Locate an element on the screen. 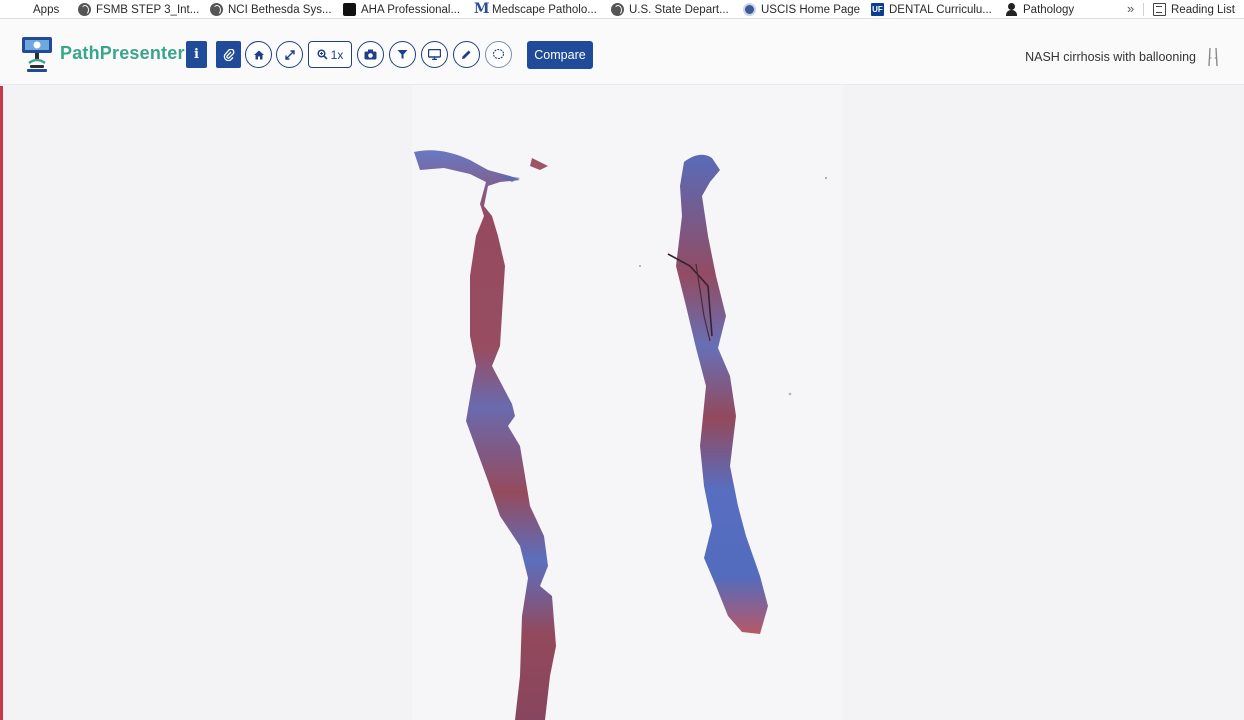 The height and width of the screenshot is (720, 1244). bookmark-label: Apps is located at coordinates (46, 9).